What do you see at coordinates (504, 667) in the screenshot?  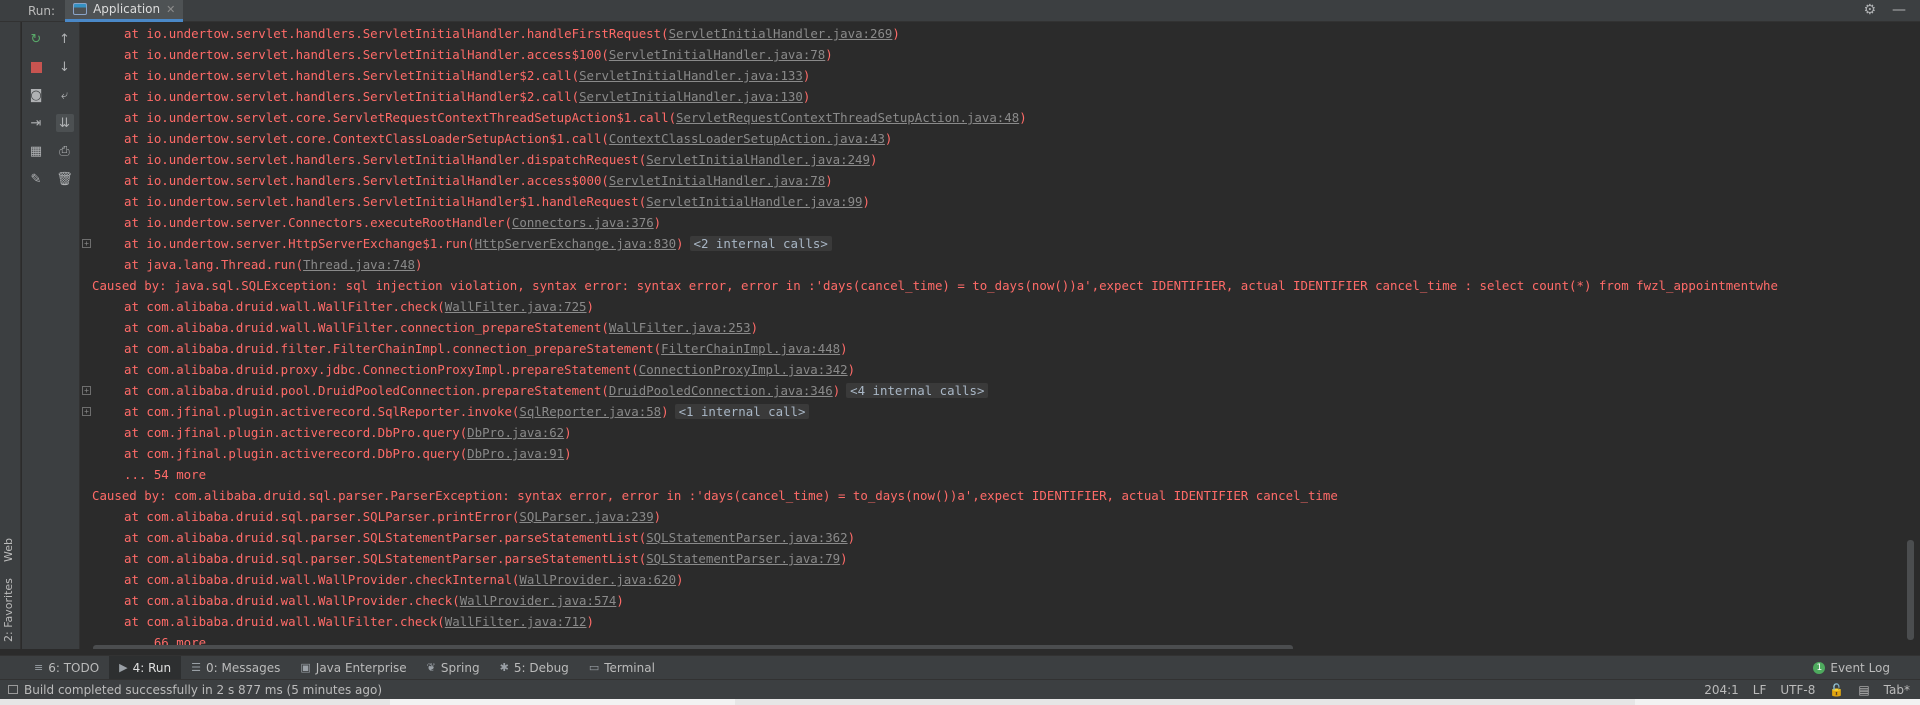 I see `debug-icon: ✱` at bounding box center [504, 667].